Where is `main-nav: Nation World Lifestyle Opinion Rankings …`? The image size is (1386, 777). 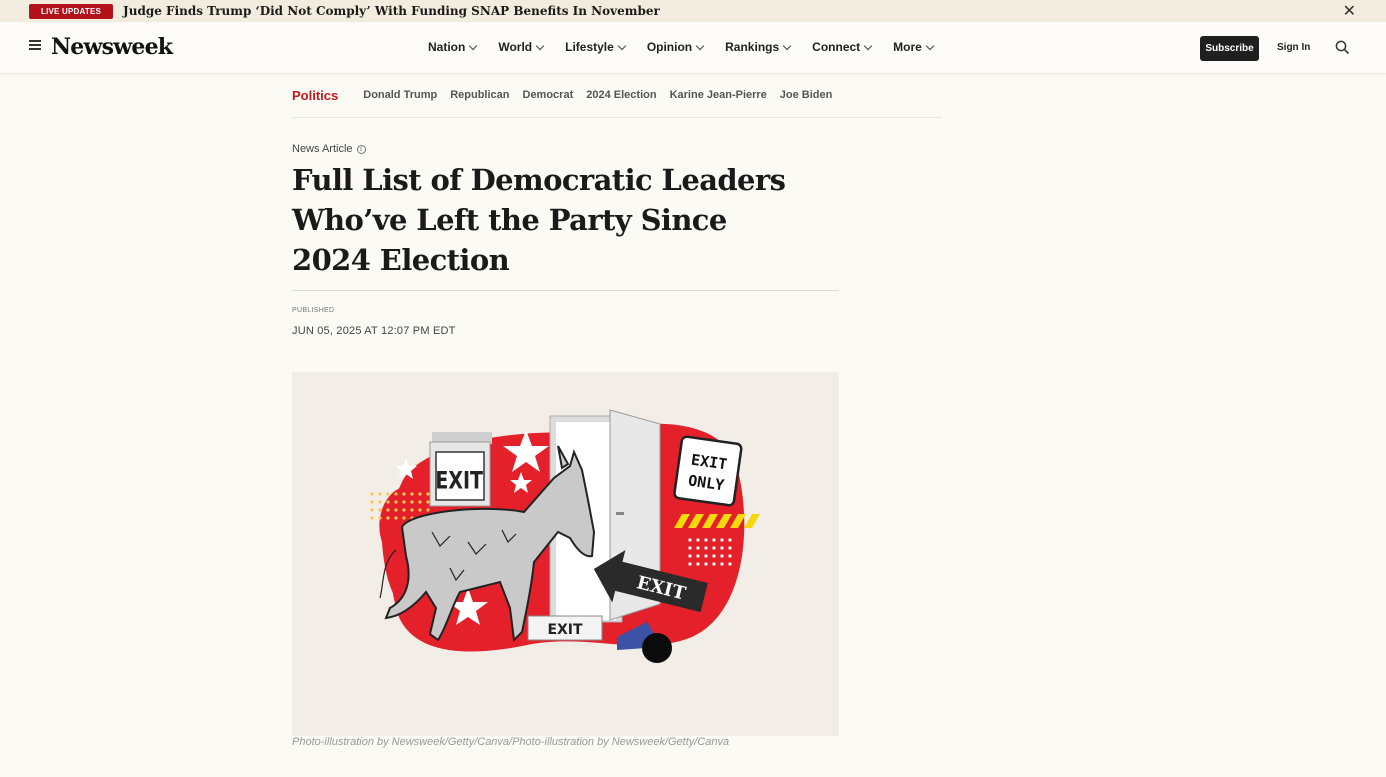
main-nav: Nation World Lifestyle Opinion Rankings … is located at coordinates (691, 47).